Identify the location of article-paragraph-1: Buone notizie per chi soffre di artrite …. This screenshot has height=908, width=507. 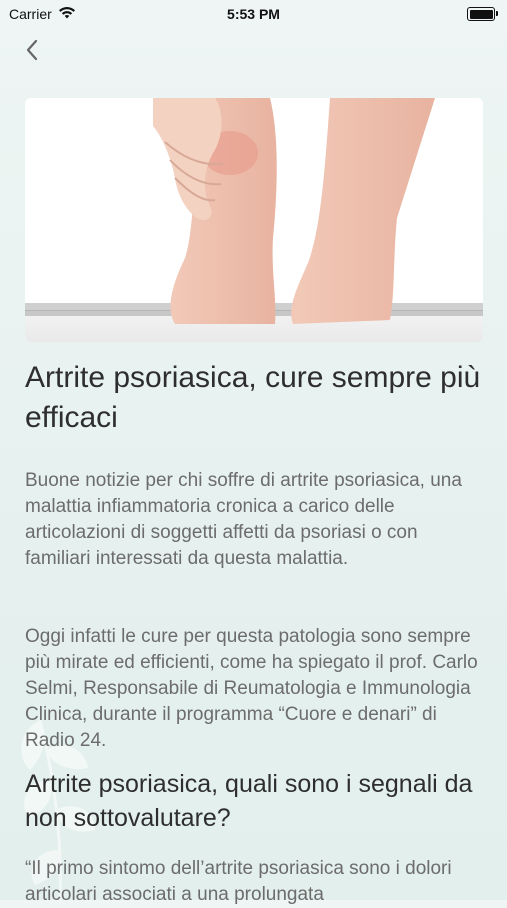
(243, 519).